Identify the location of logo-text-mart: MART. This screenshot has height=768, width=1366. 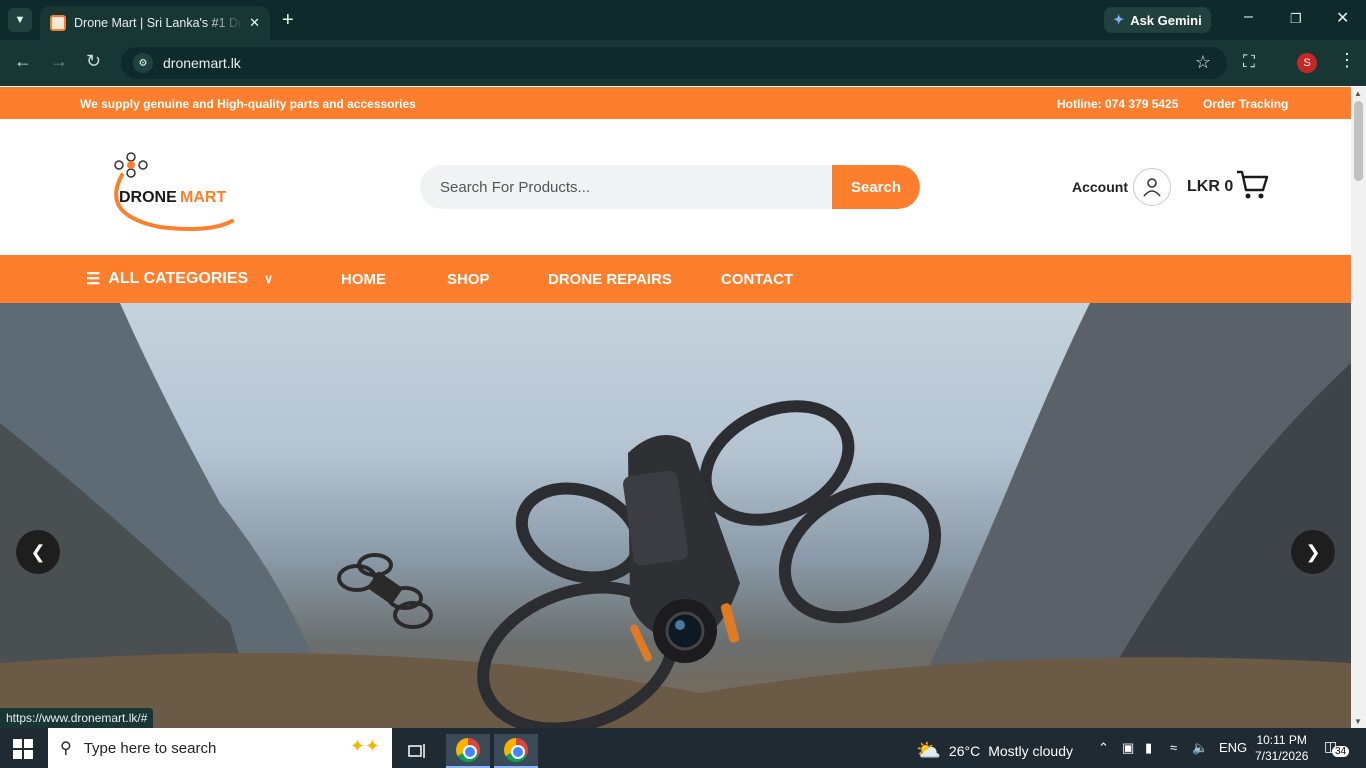
(203, 197).